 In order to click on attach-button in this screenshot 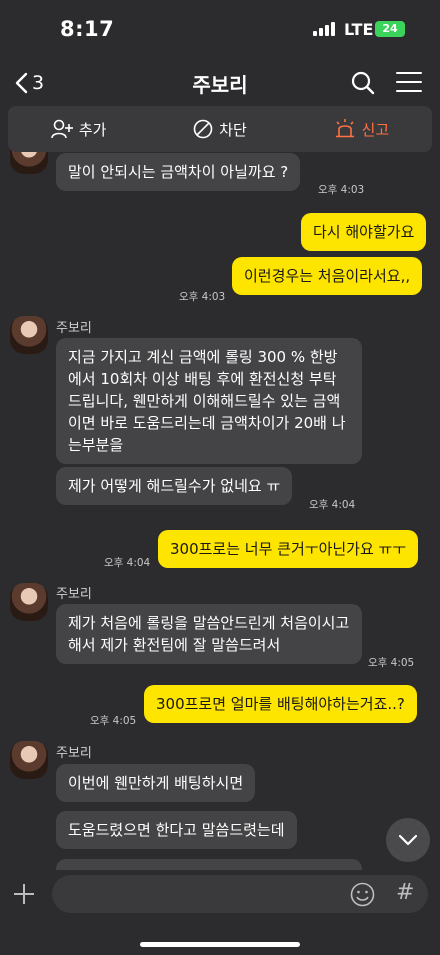, I will do `click(24, 894)`.